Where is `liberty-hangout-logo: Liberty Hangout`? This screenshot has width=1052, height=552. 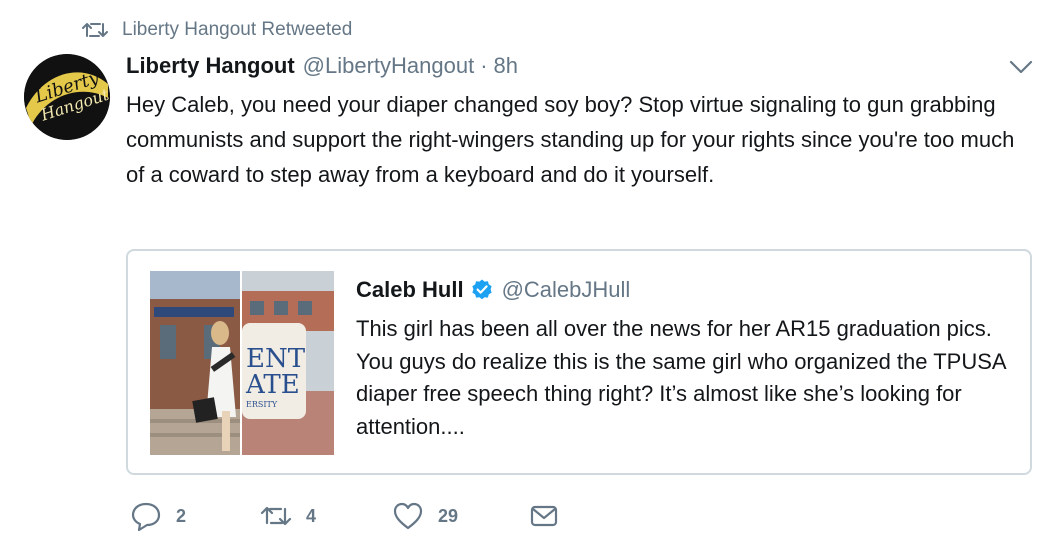
liberty-hangout-logo: Liberty Hangout is located at coordinates (67, 97).